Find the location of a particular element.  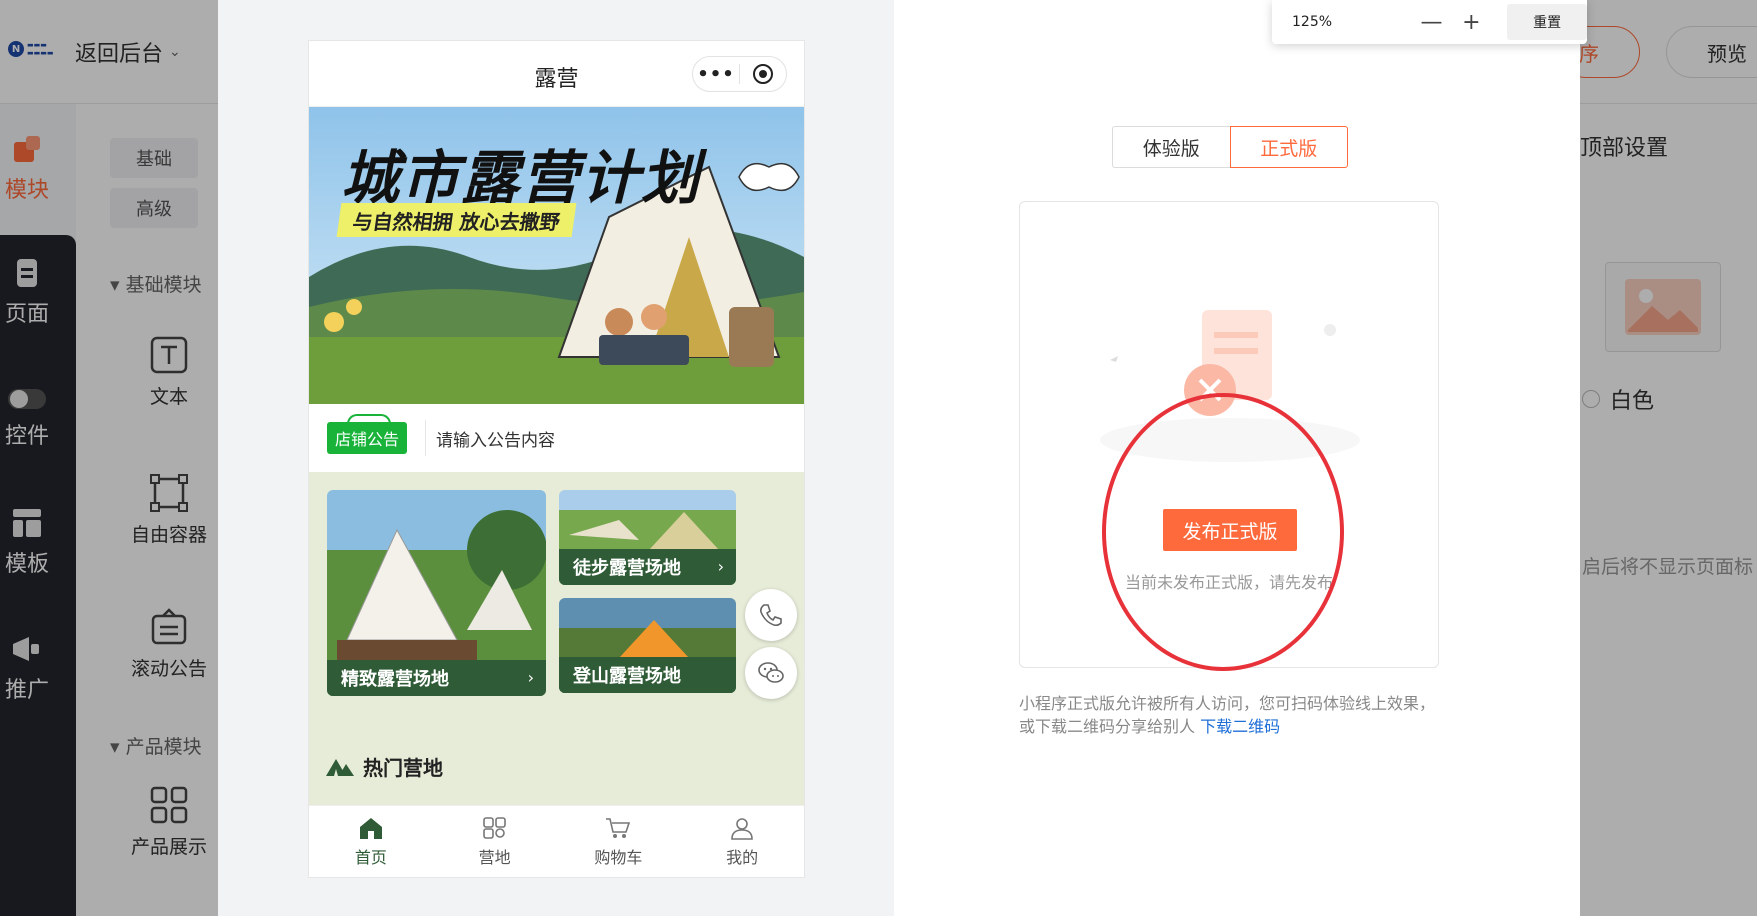

miniprogram-capsule: ••• is located at coordinates (739, 74).